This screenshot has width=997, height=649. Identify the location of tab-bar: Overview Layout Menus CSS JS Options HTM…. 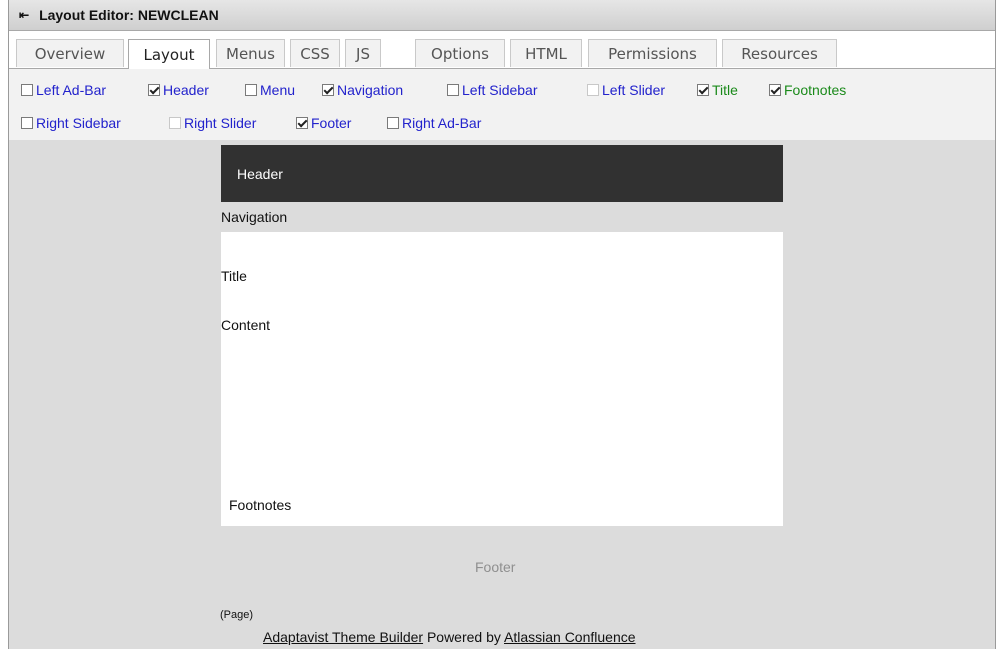
(502, 54).